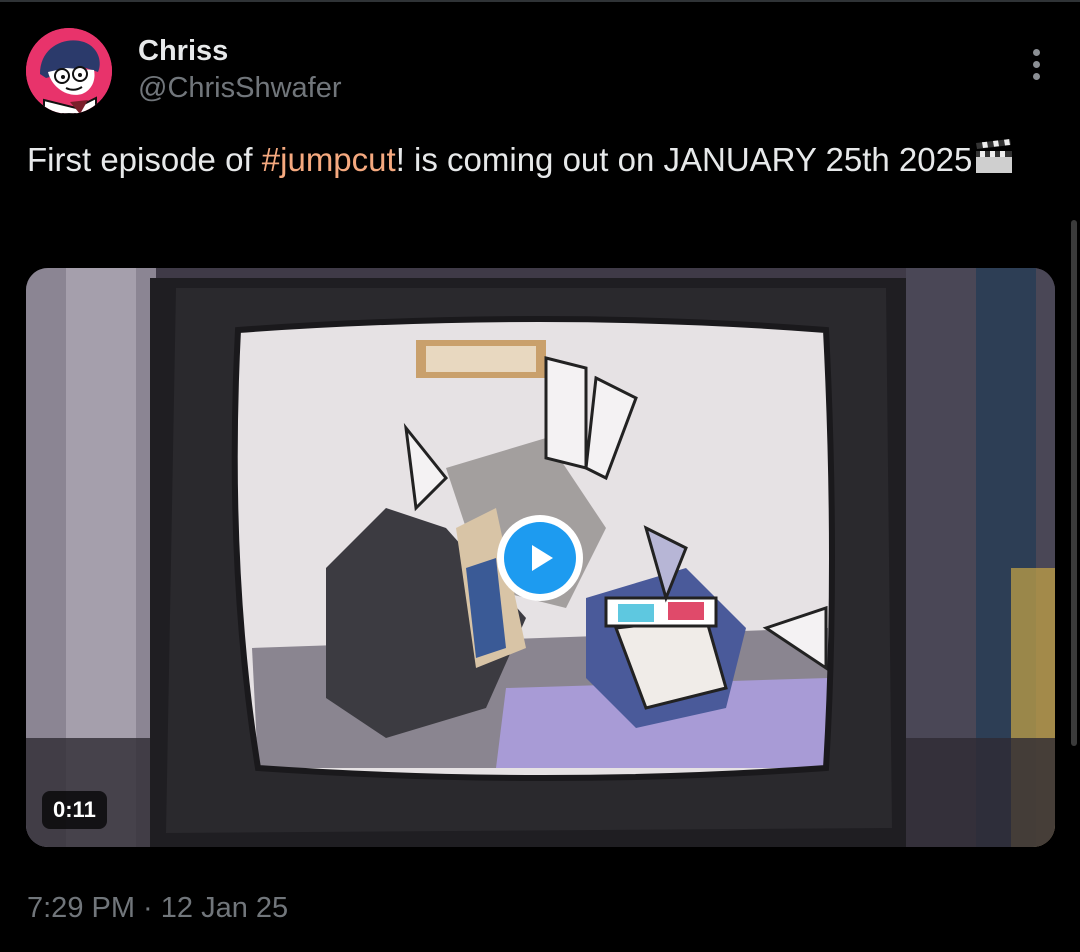  I want to click on play-icon, so click(540, 558).